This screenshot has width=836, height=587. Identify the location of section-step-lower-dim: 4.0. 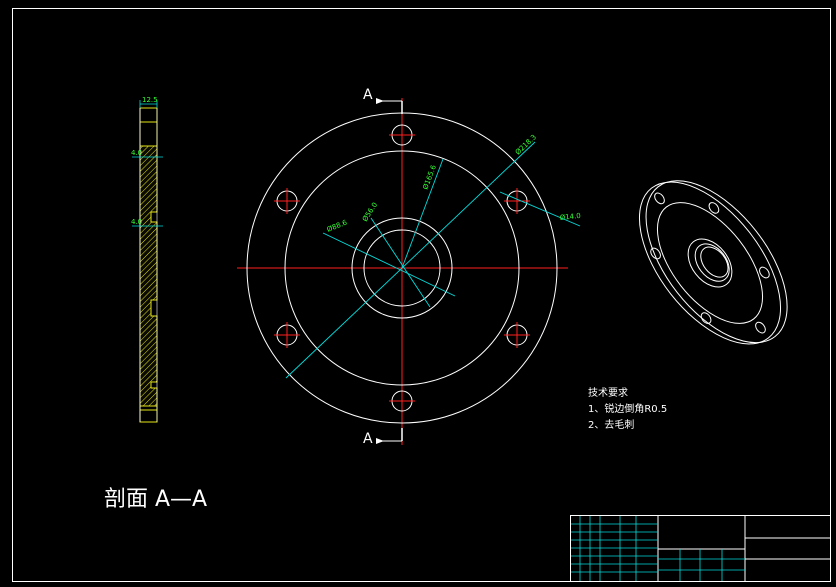
(136, 222).